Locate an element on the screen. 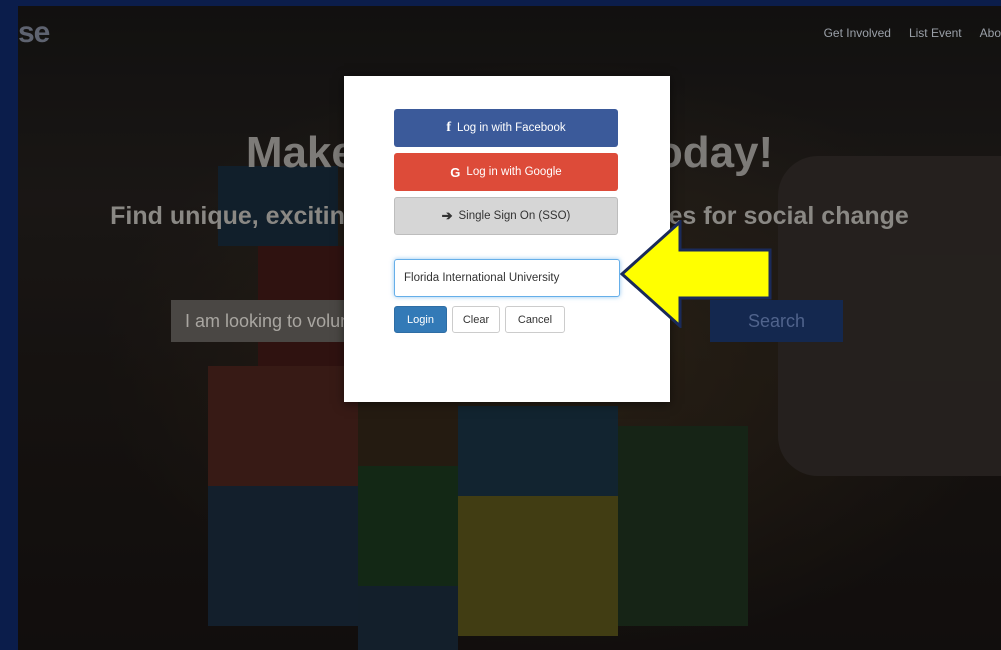 The height and width of the screenshot is (650, 1001). facebook-login-button: f Log in with Facebook is located at coordinates (506, 128).